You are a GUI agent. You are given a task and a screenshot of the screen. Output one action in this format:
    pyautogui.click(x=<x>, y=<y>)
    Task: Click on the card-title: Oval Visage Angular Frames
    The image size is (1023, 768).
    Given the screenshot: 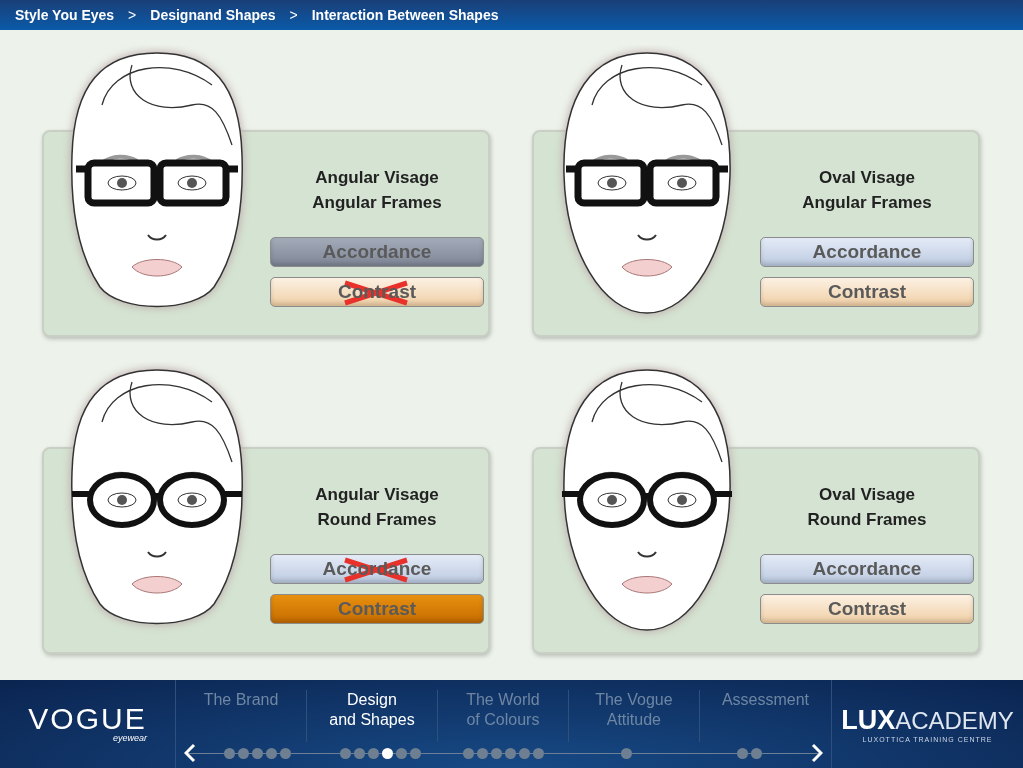 What is the action you would take?
    pyautogui.click(x=867, y=190)
    